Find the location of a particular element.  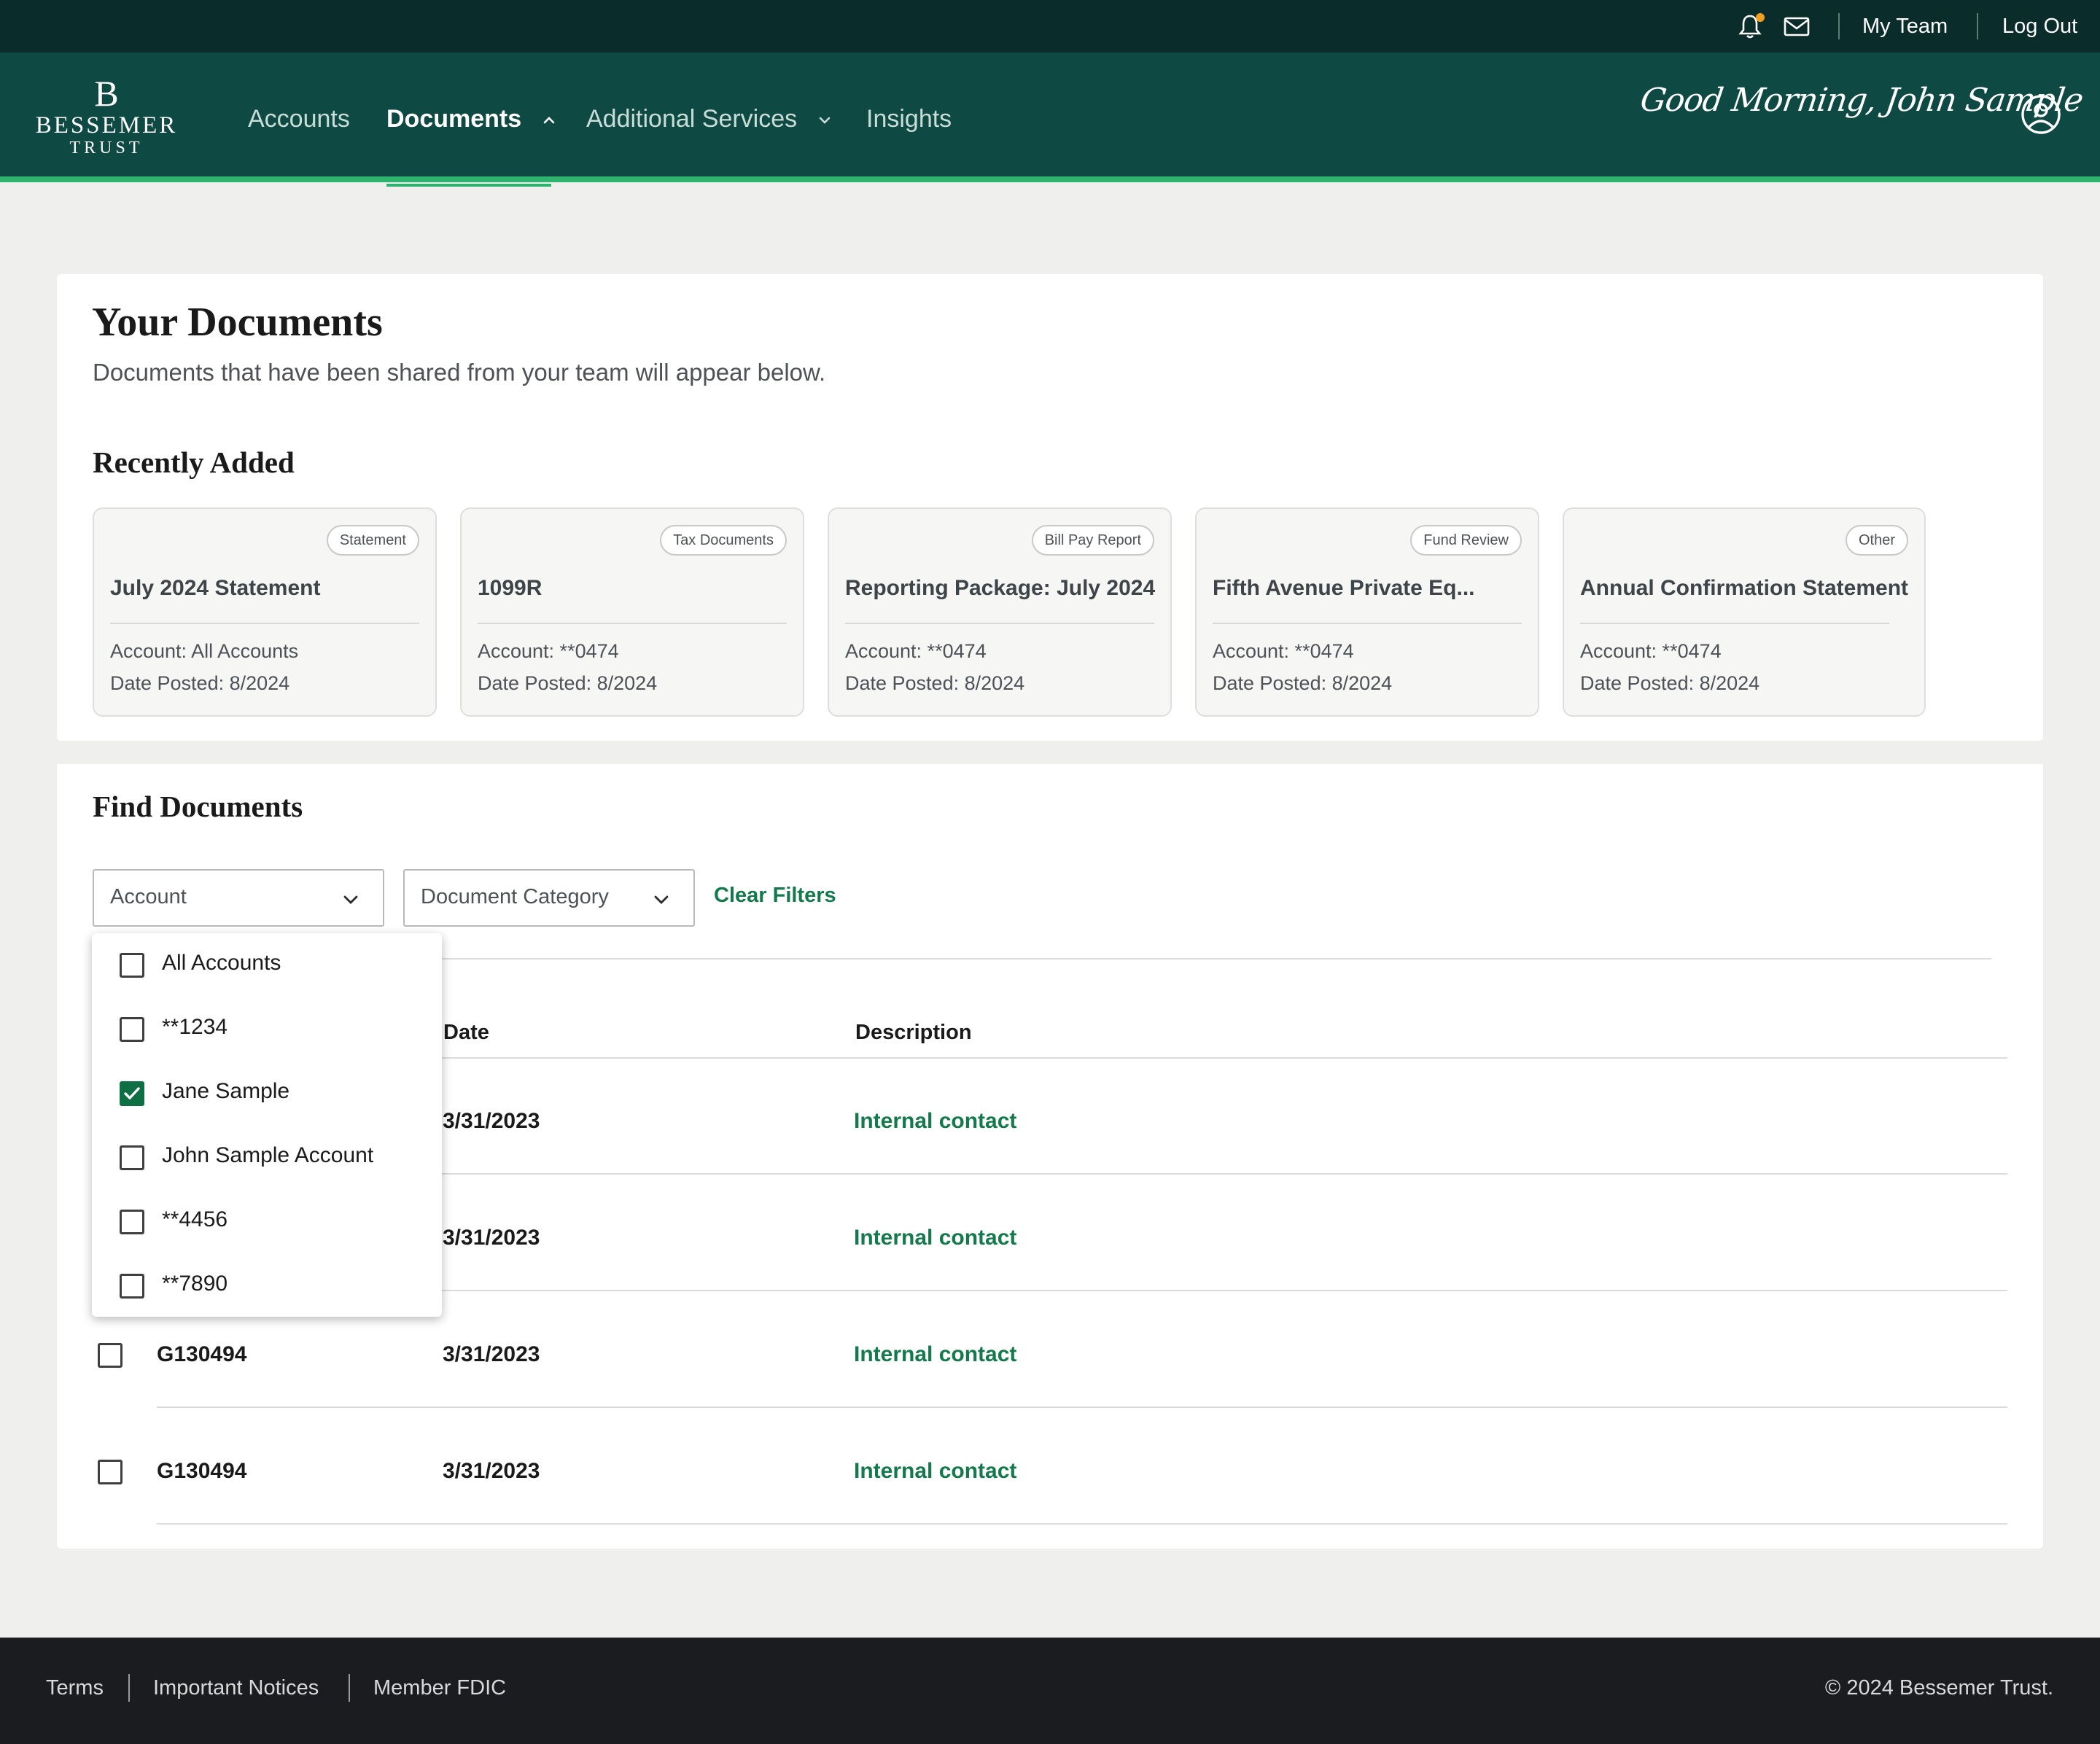

chevron-up-icon is located at coordinates (548, 120).